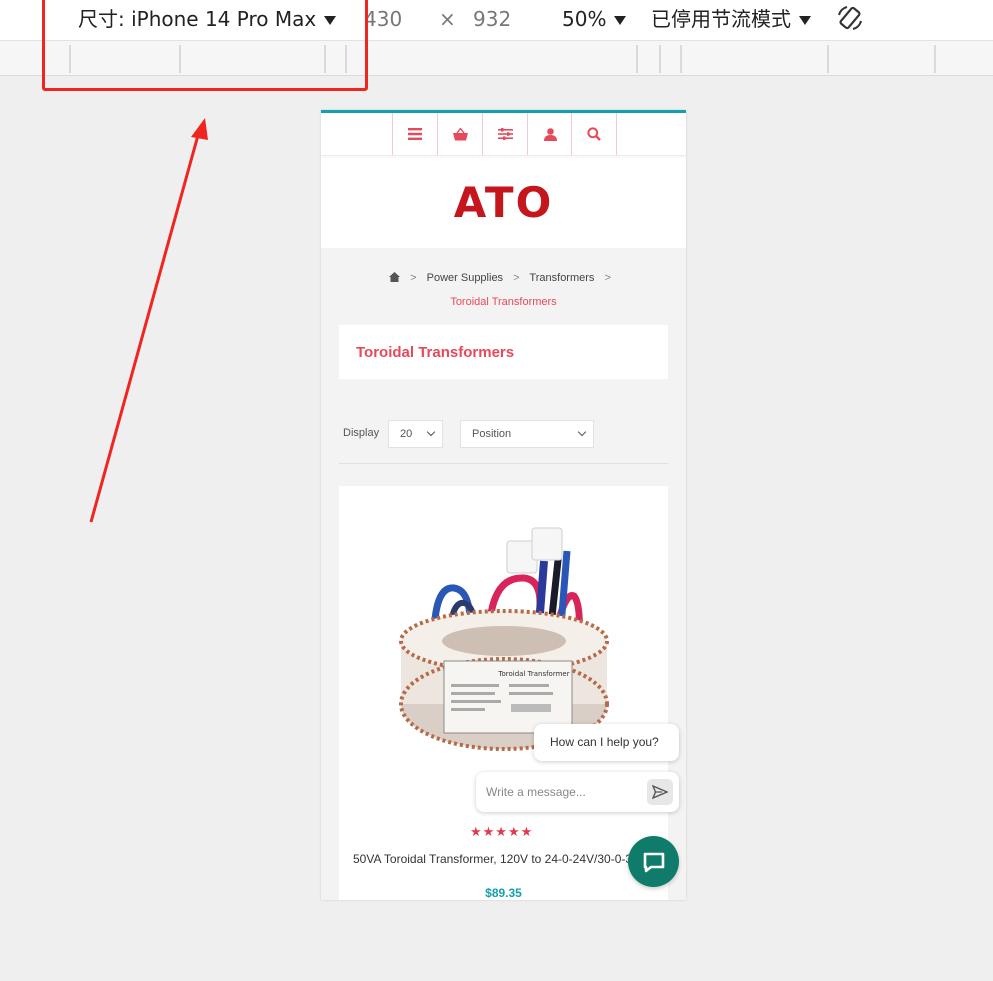  I want to click on menu-button, so click(414, 134).